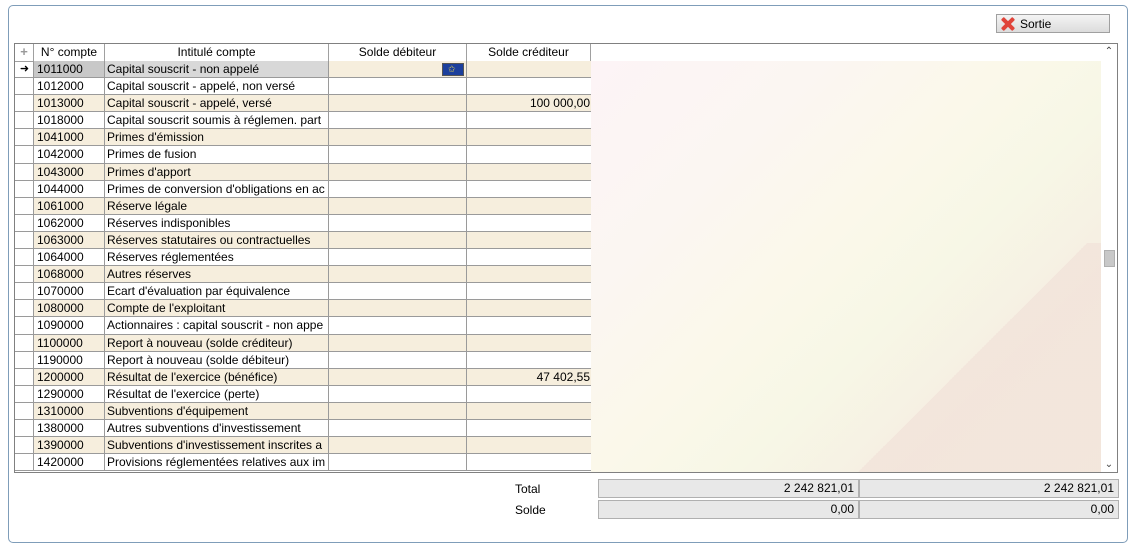 The height and width of the screenshot is (548, 1136). I want to click on vertical-scrollbar: ⌃ ⌄, so click(1109, 258).